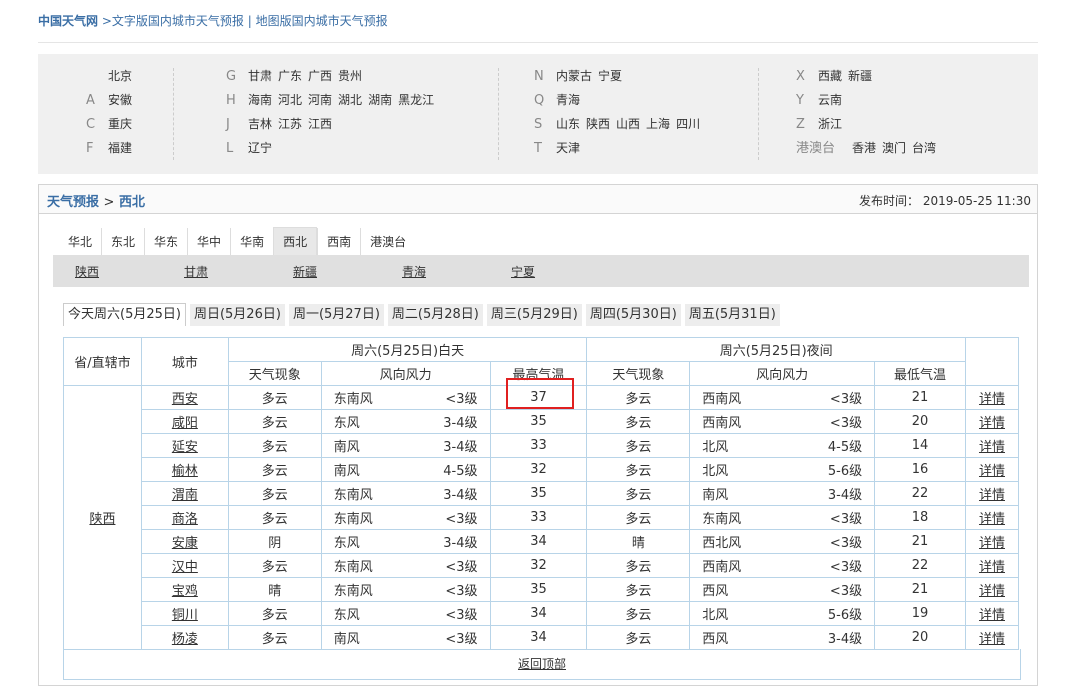  I want to click on region-letter: F, so click(97, 149).